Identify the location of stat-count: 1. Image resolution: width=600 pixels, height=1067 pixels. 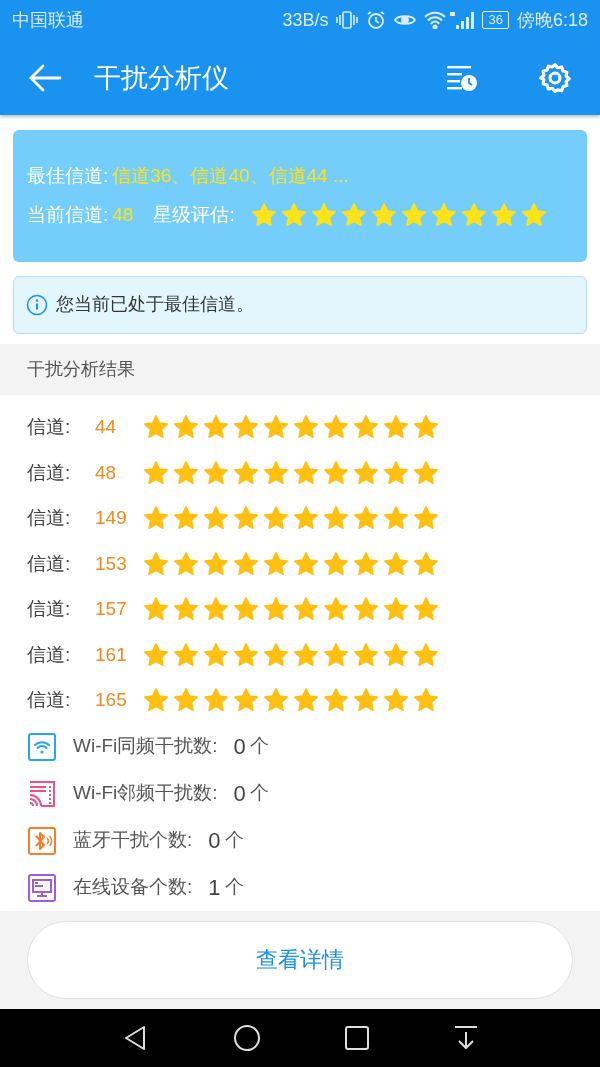
(214, 888).